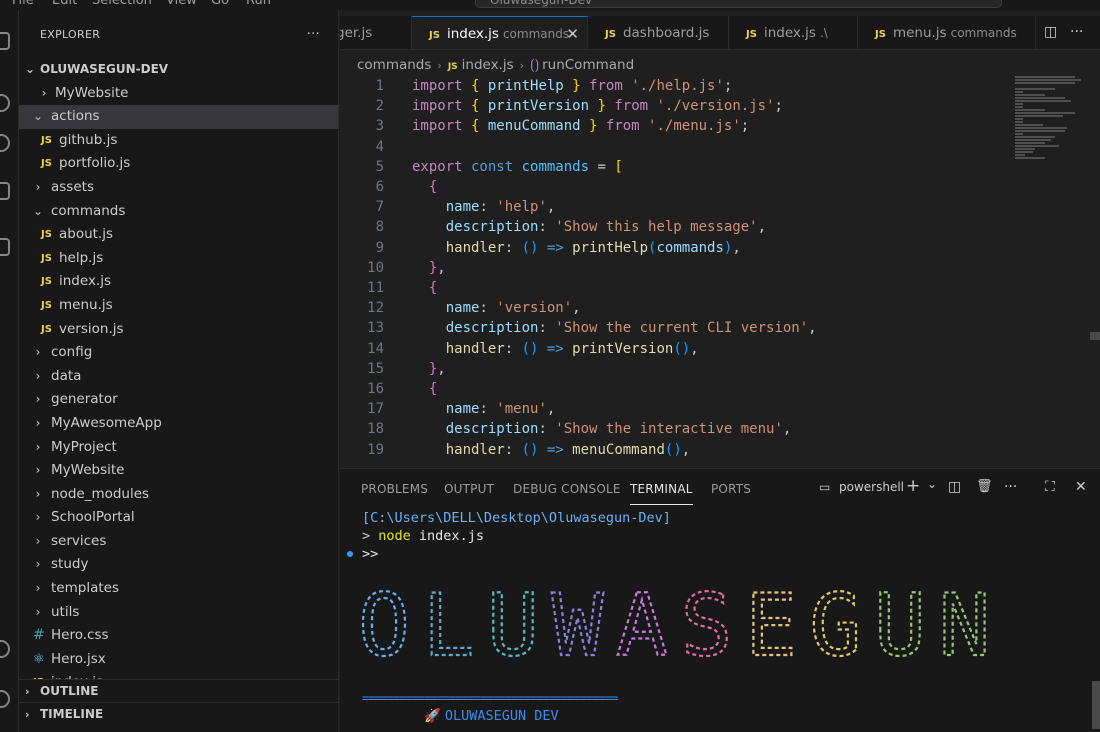  What do you see at coordinates (5, 41) in the screenshot?
I see `explorer-icon` at bounding box center [5, 41].